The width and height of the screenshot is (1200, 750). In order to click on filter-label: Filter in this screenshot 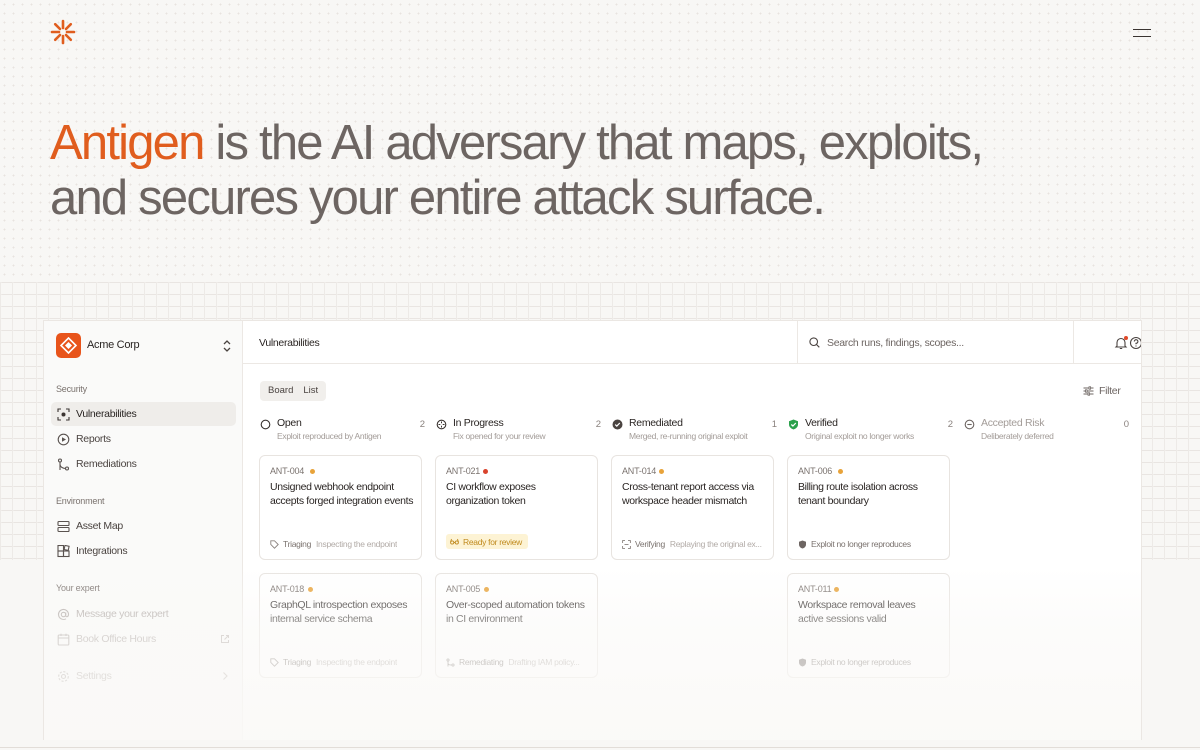, I will do `click(1110, 391)`.